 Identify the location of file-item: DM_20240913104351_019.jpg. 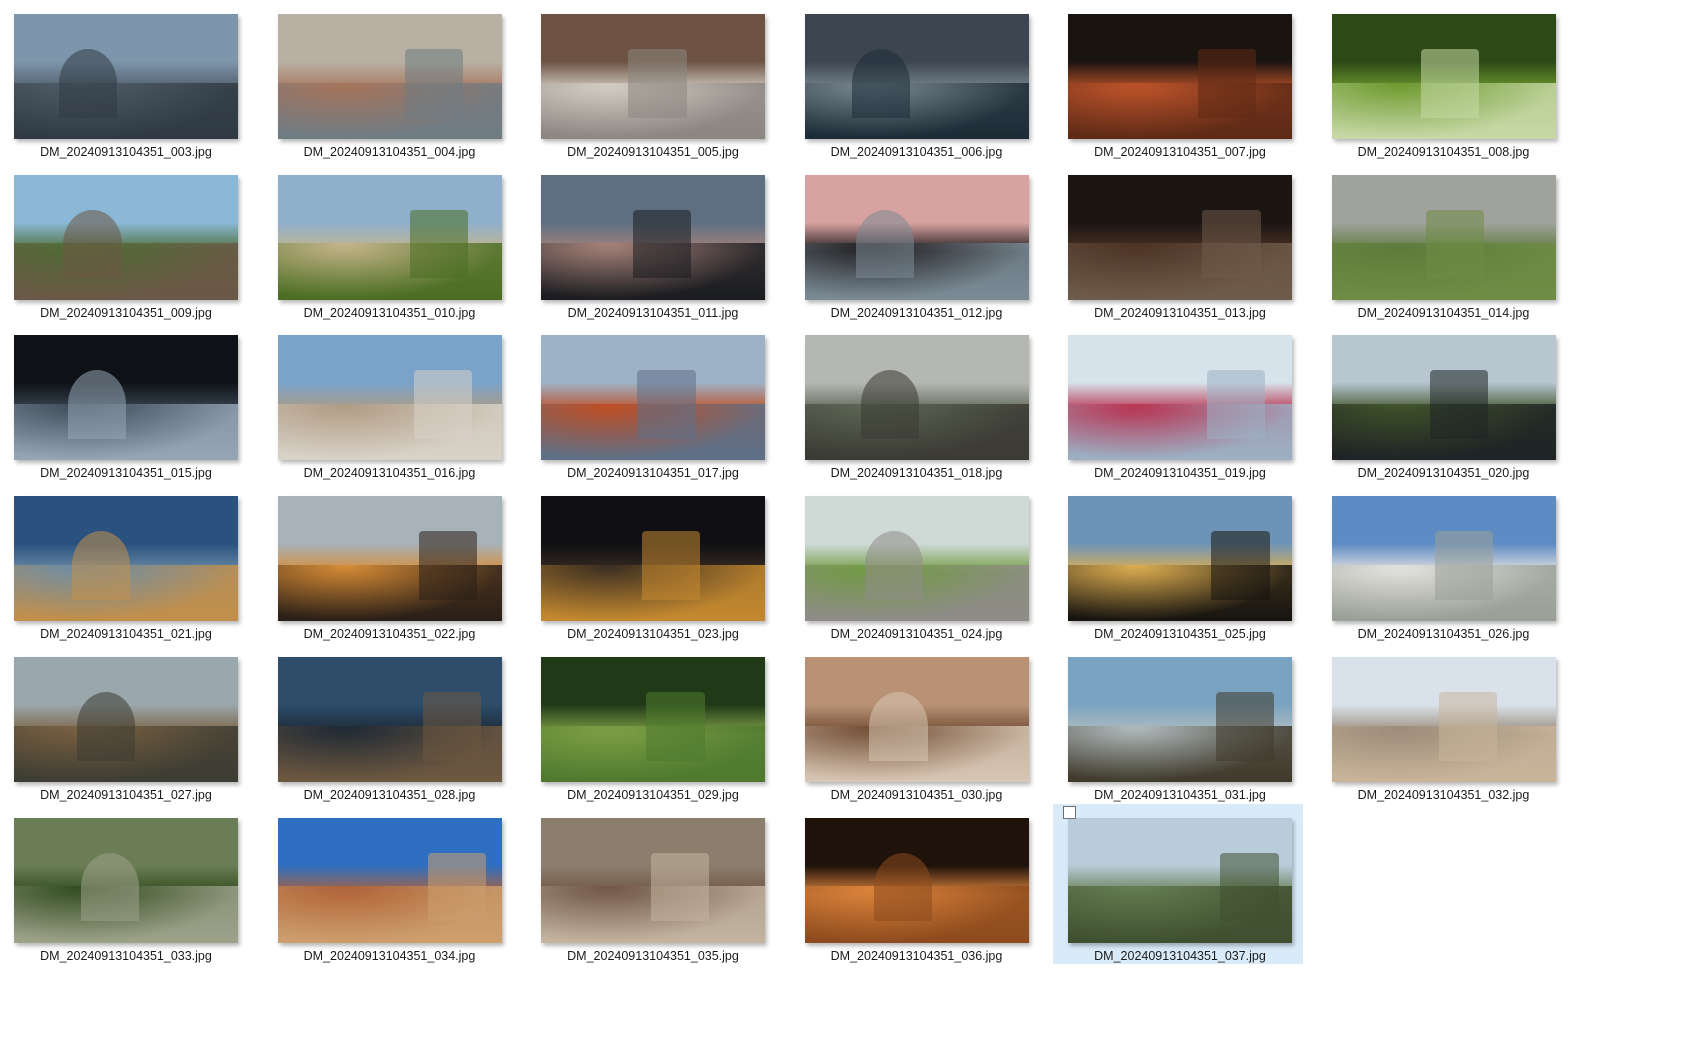
(1178, 401).